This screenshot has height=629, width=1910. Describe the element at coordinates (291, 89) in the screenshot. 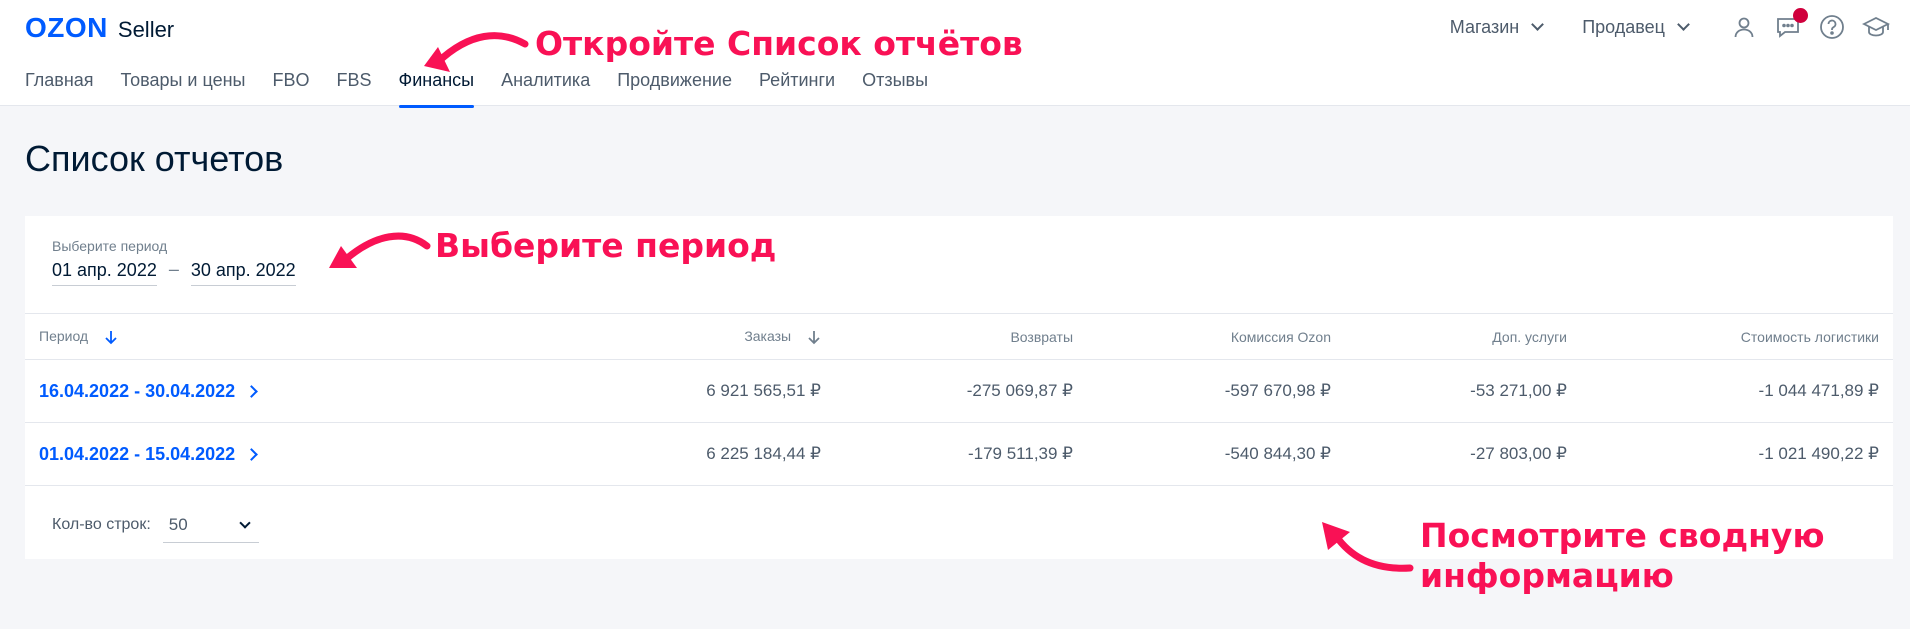

I see `nav-item-fbo: FBO` at that location.